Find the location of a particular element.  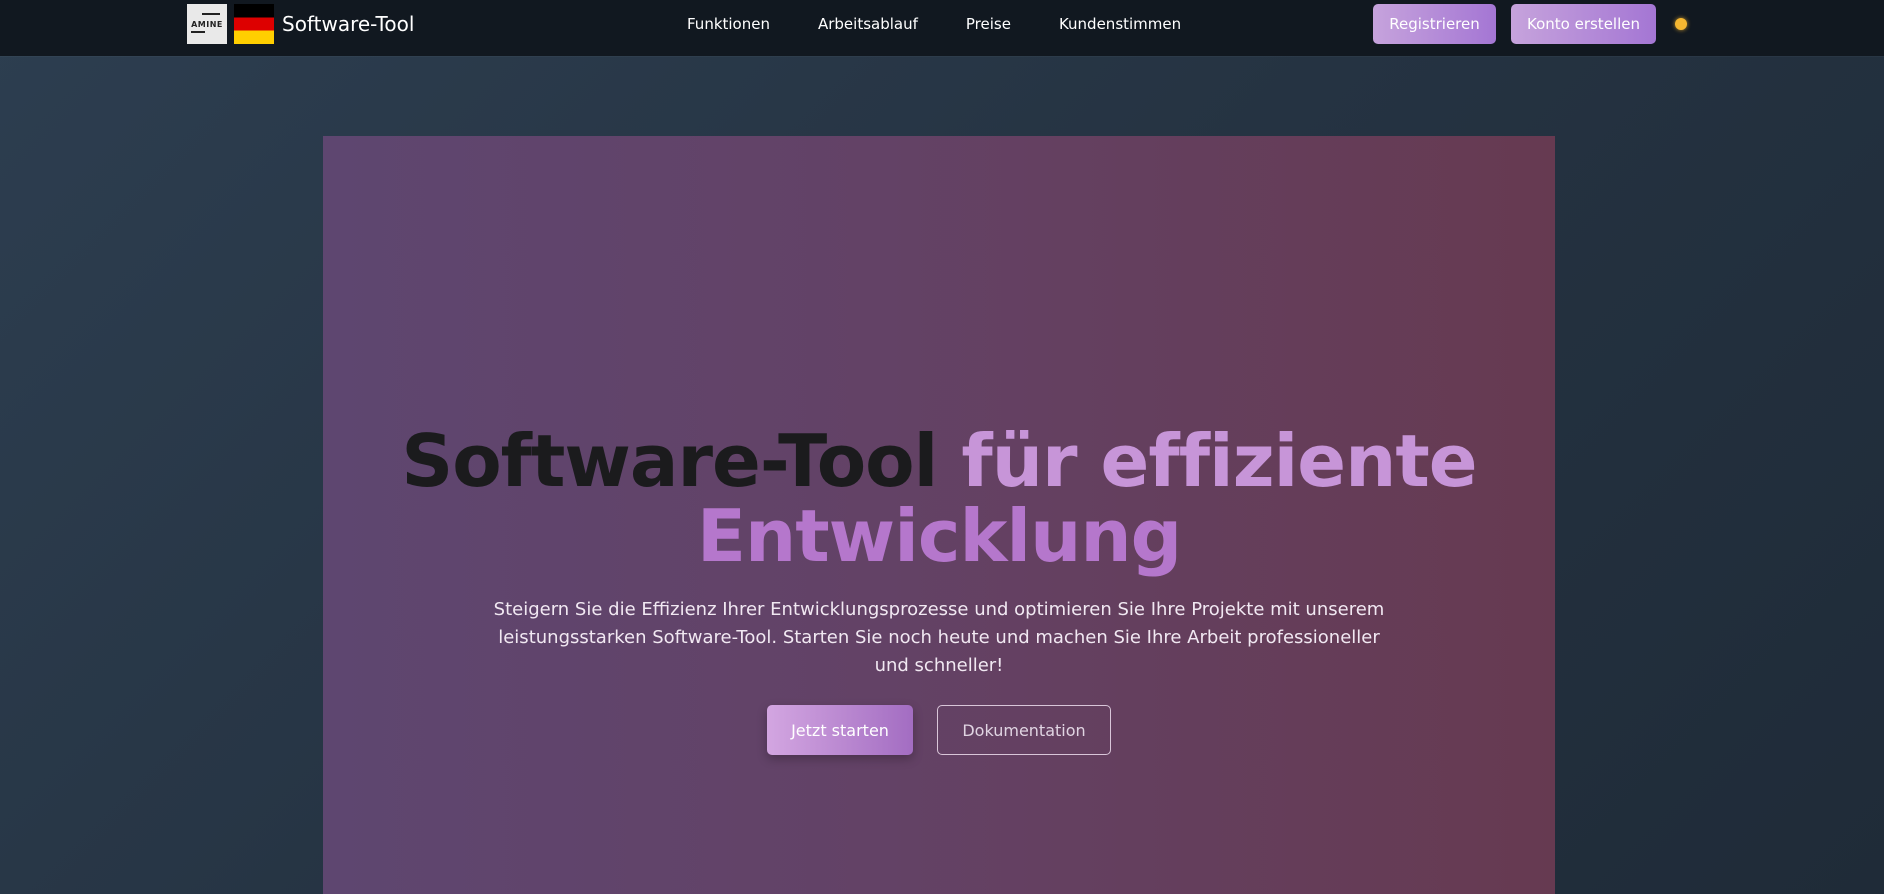

hero-buttons: Jetzt starten Dokumentation is located at coordinates (939, 730).